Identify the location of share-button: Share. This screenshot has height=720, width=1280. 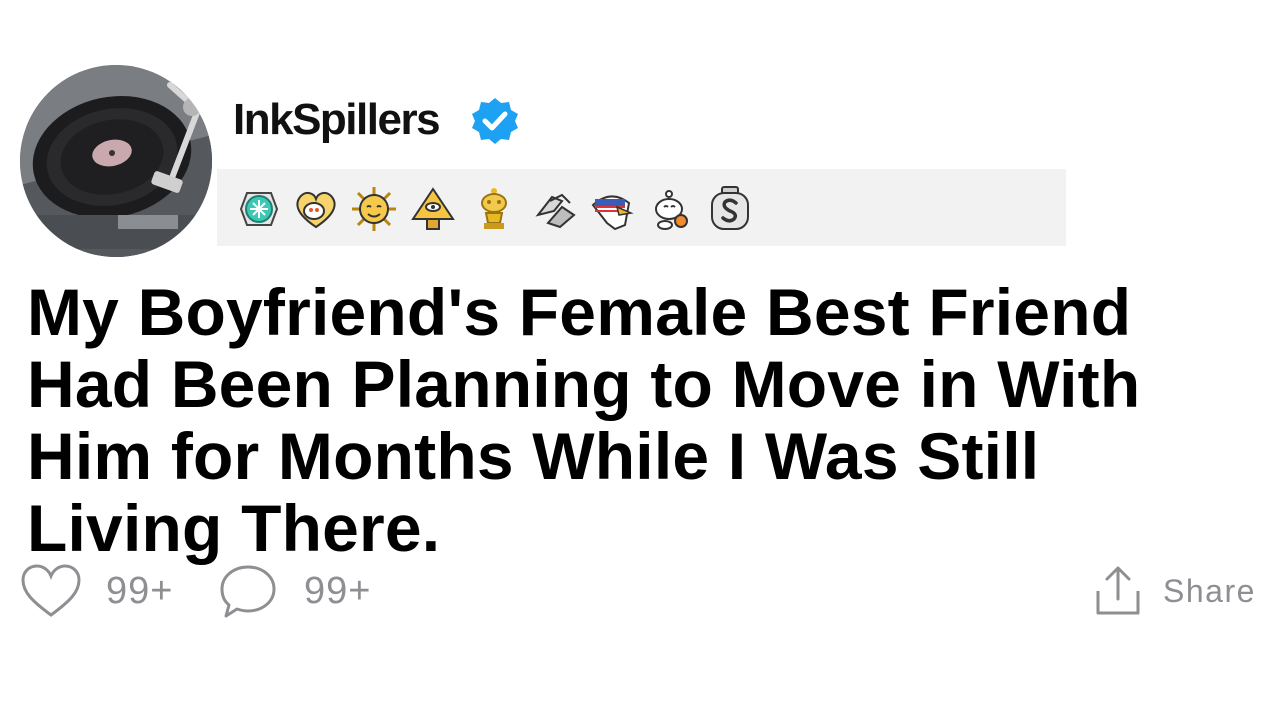
(1175, 591).